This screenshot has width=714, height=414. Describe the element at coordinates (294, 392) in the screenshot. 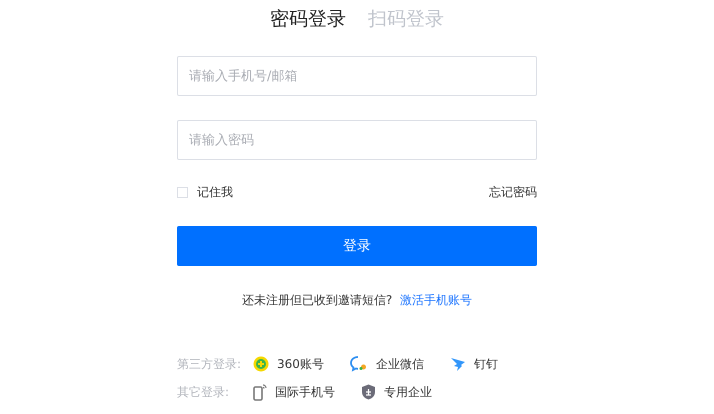

I see `login-option: 国际手机号` at that location.